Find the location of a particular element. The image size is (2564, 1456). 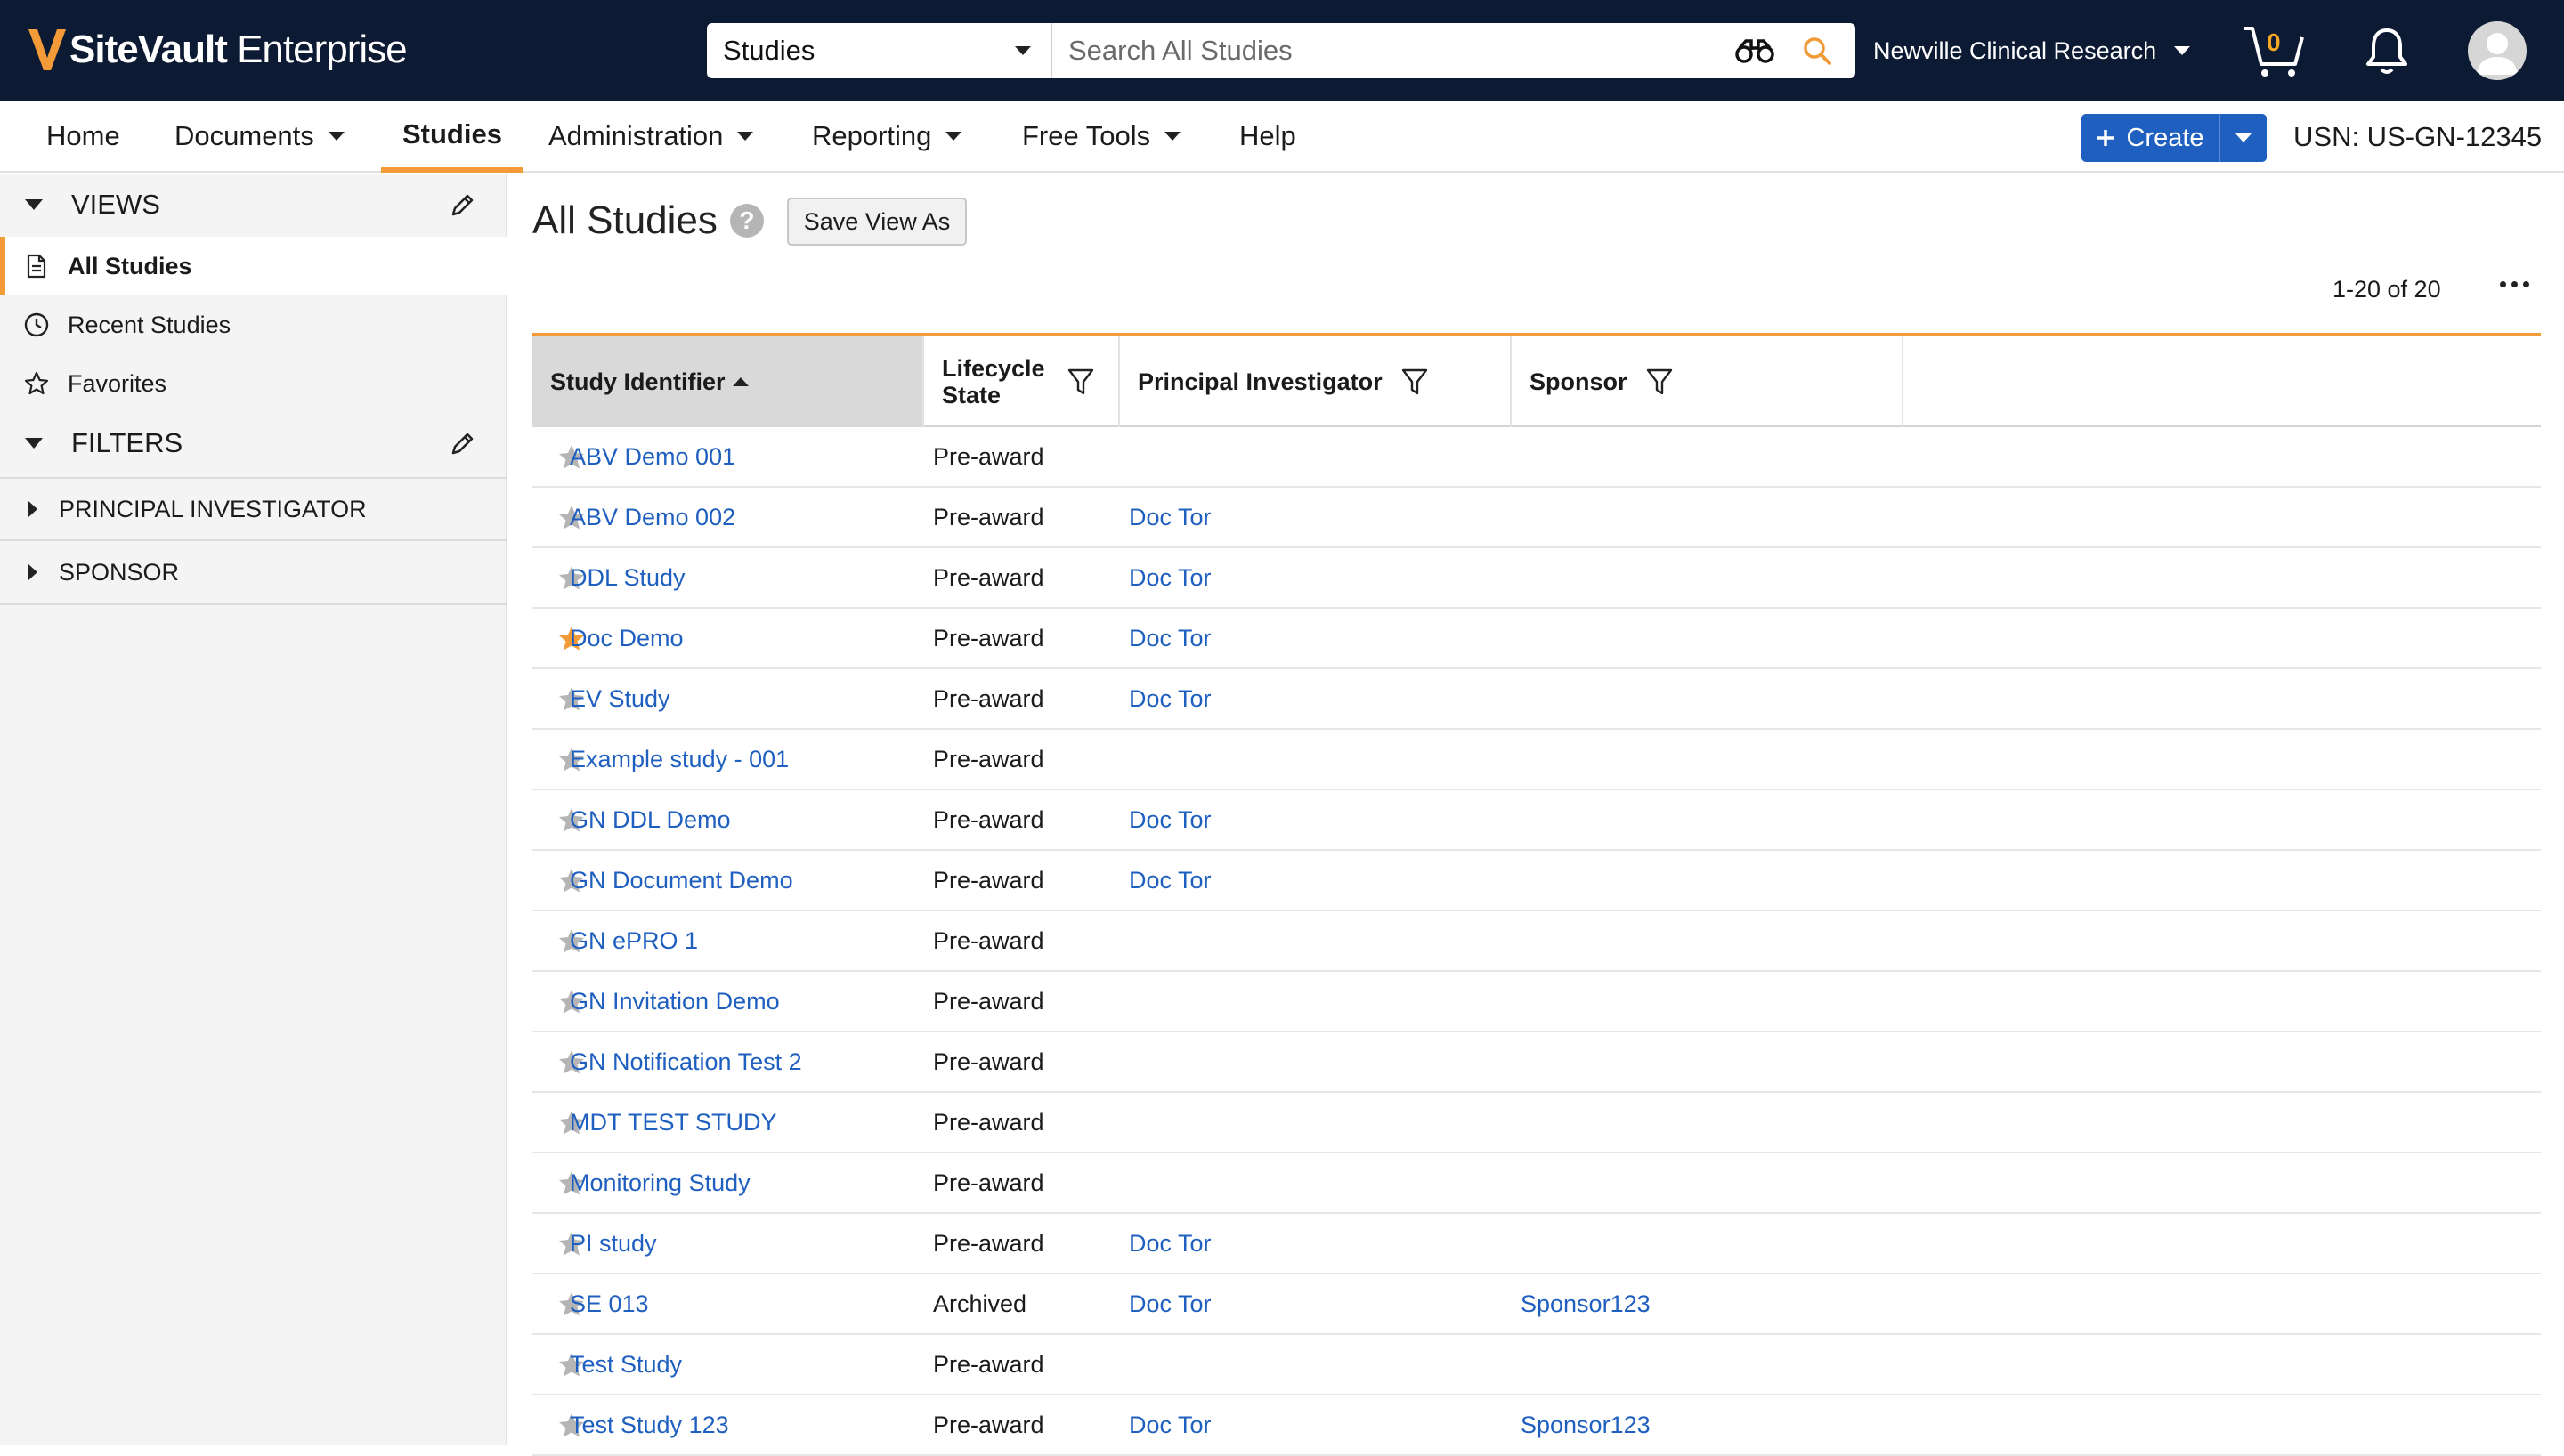

sitevault-logo: SiteVault Enterprise is located at coordinates (218, 50).